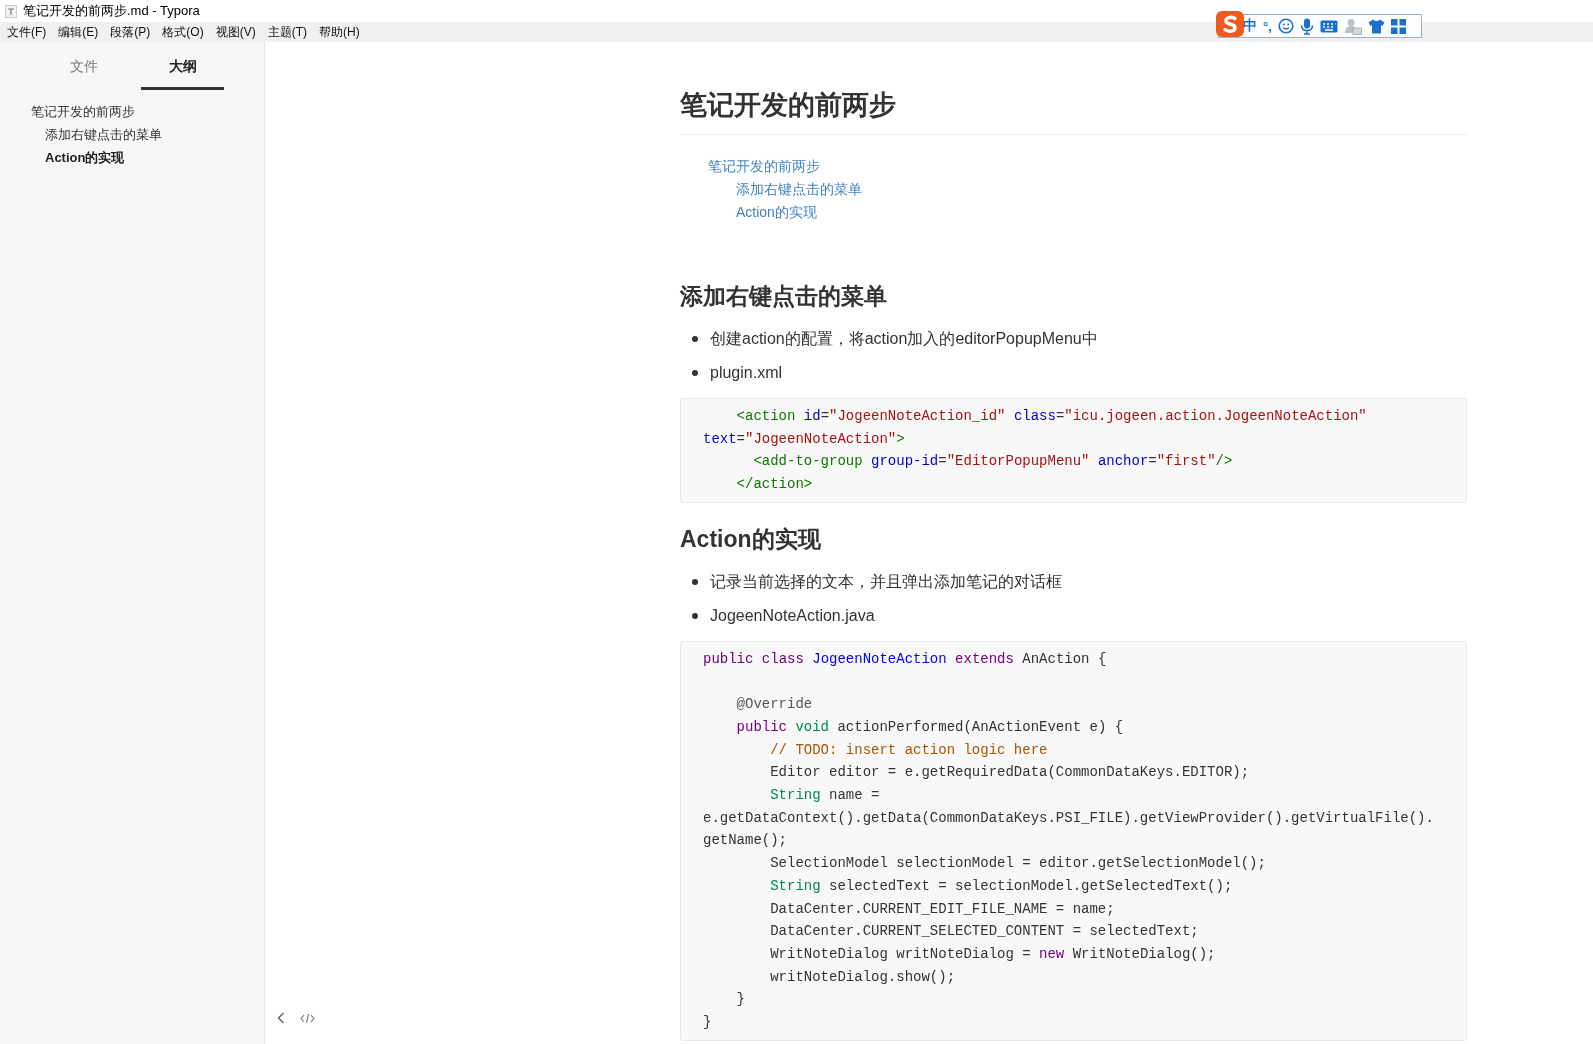 The width and height of the screenshot is (1593, 1044). I want to click on shirt-icon, so click(1376, 26).